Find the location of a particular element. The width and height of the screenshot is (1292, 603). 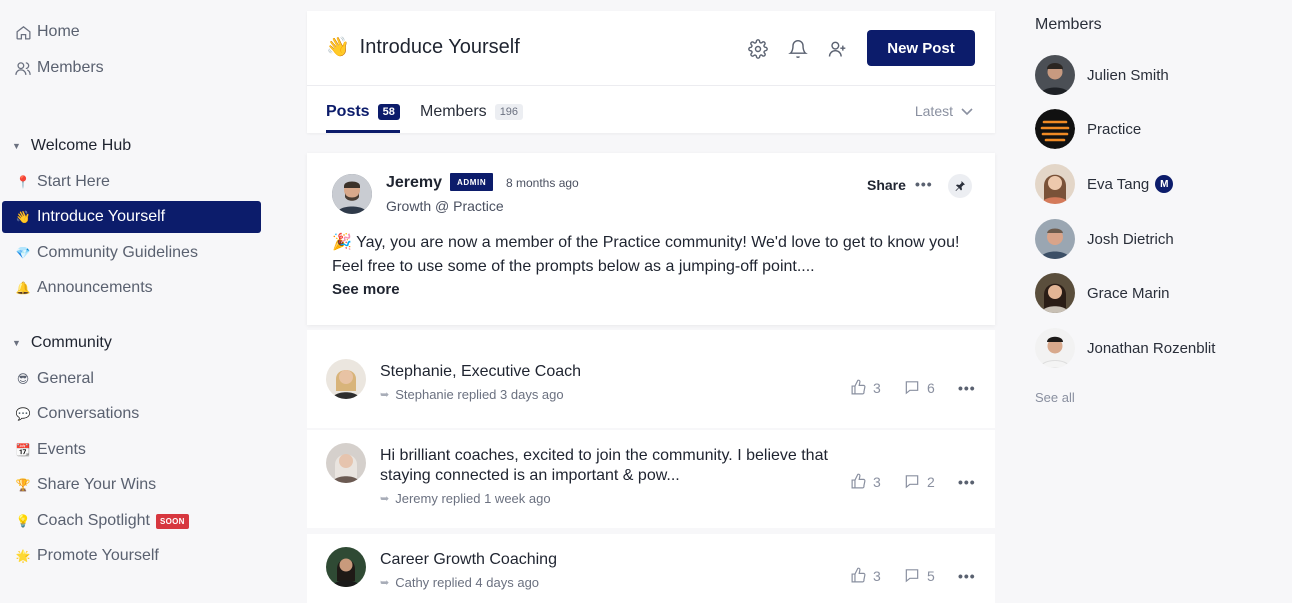

sidebar-item-promote-yourself: 🌟 Promote Yourself is located at coordinates (131, 556).